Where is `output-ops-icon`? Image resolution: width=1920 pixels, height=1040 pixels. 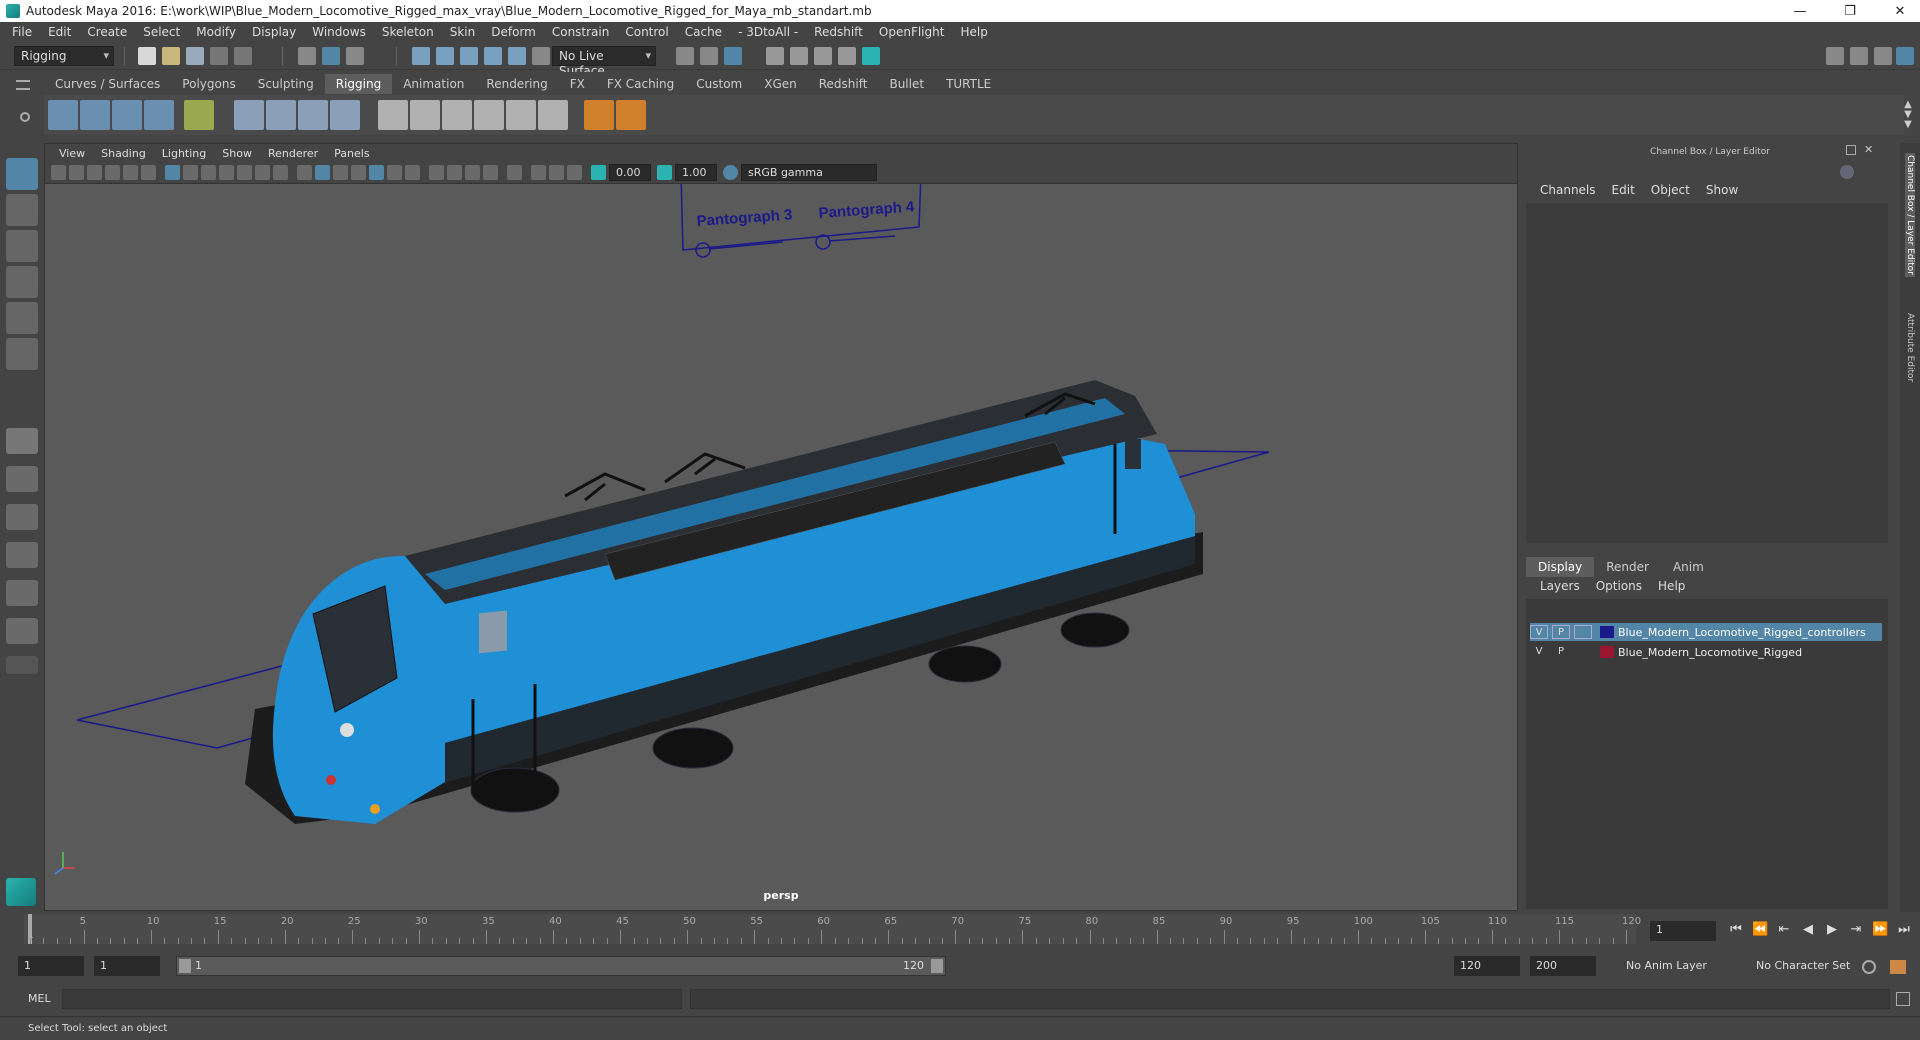
output-ops-icon is located at coordinates (709, 56).